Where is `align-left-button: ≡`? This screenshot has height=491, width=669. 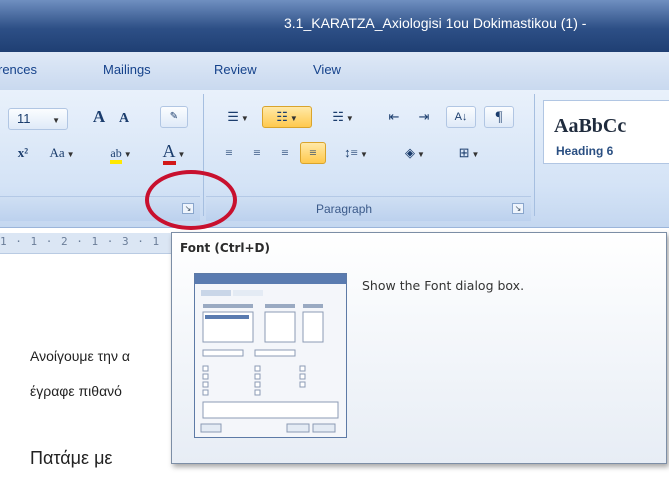 align-left-button: ≡ is located at coordinates (229, 153).